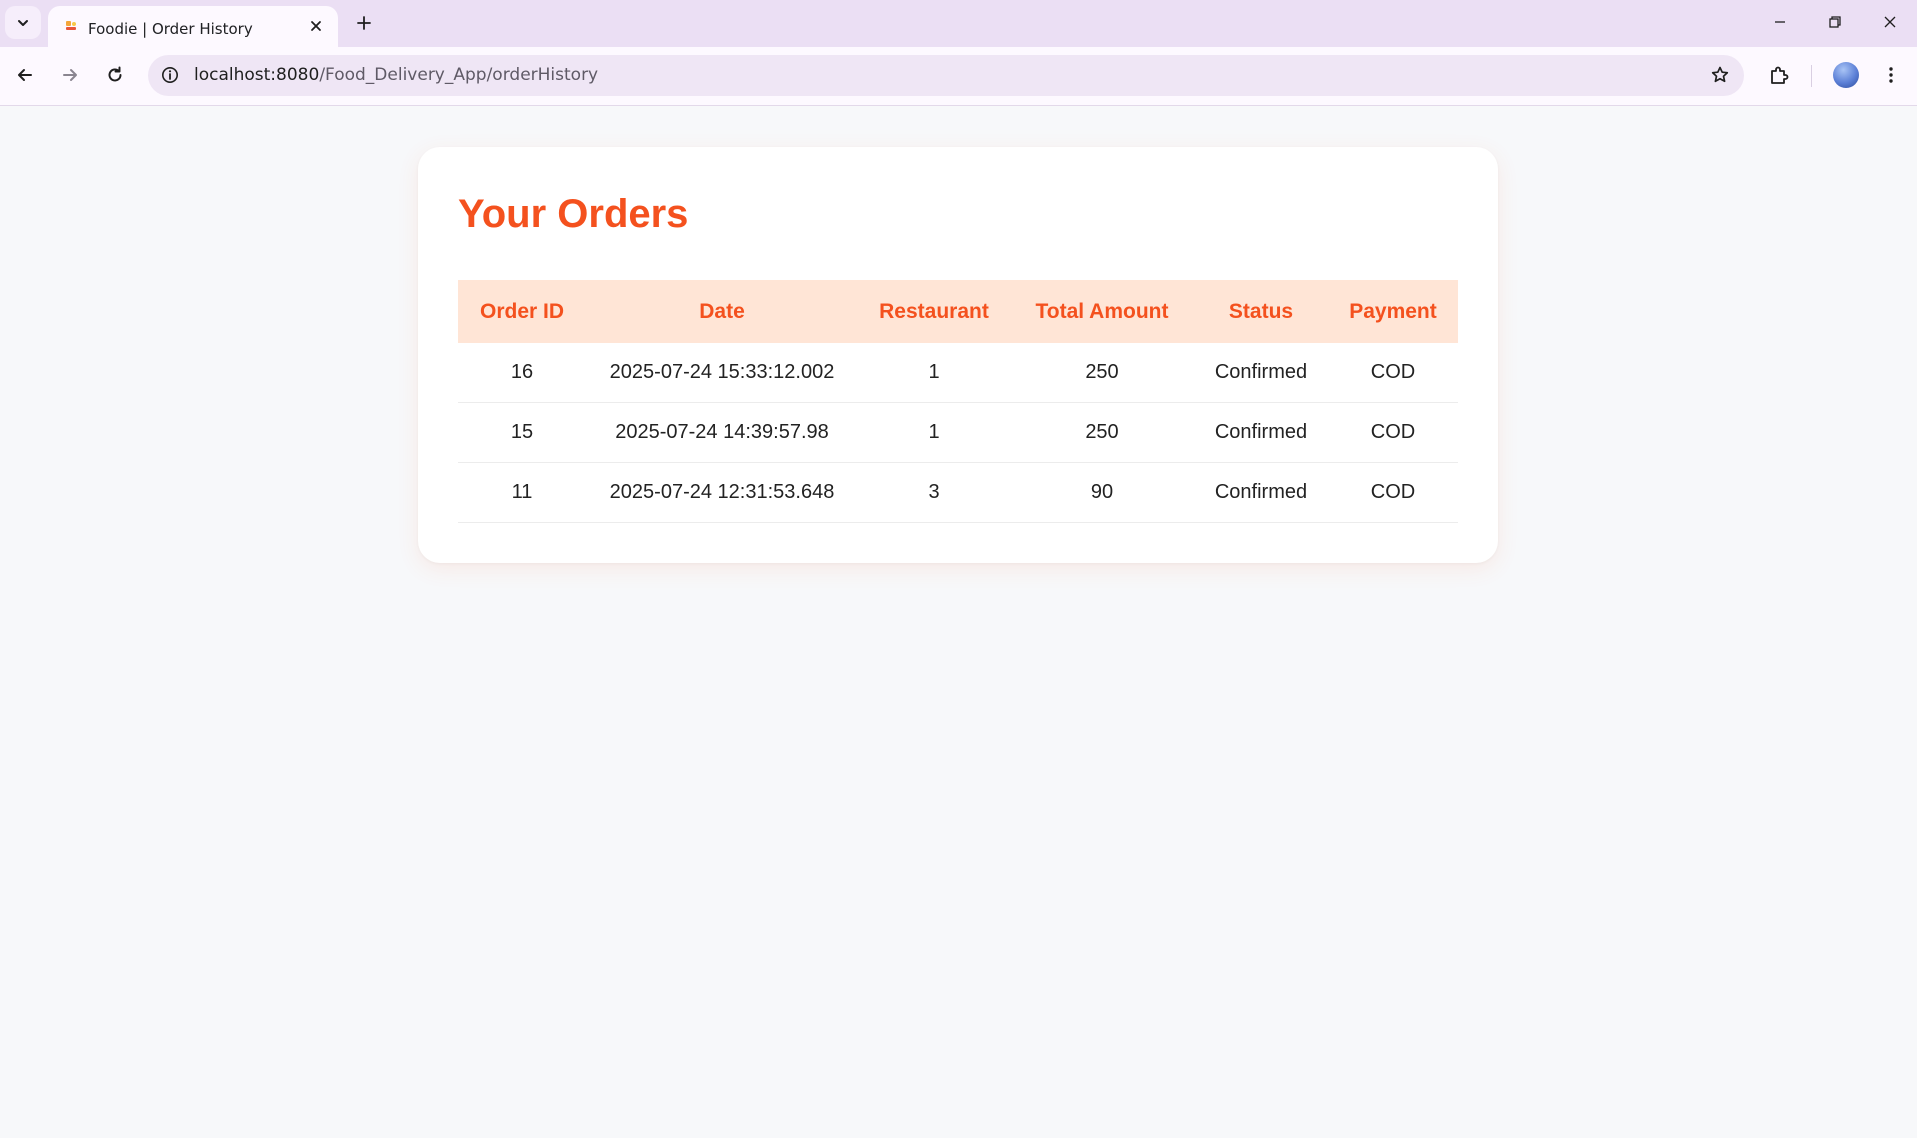 The image size is (1917, 1138). Describe the element at coordinates (522, 432) in the screenshot. I see `order-id-cell: 15` at that location.